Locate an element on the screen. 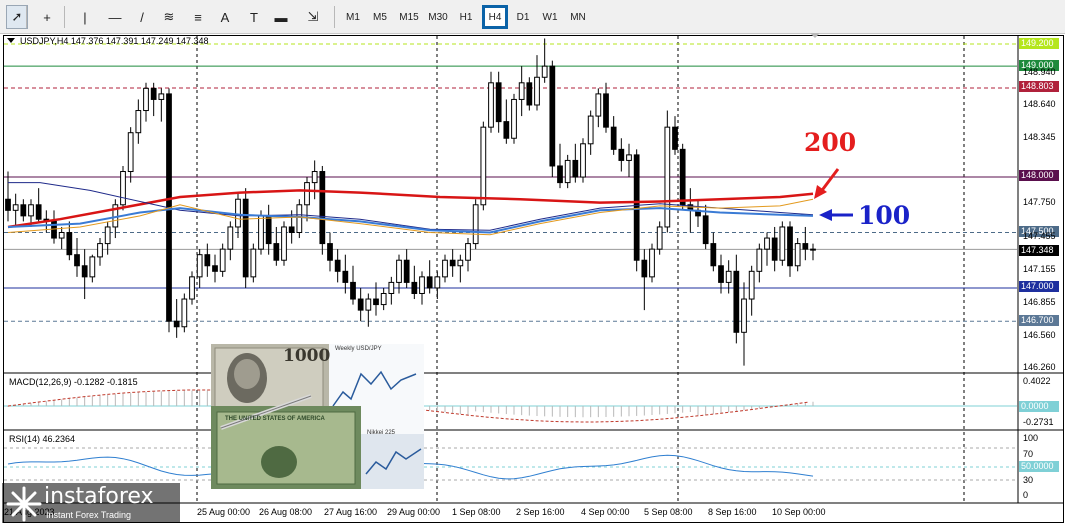 This screenshot has height=526, width=1065. rsi-level-box: 50.0000 is located at coordinates (1039, 466).